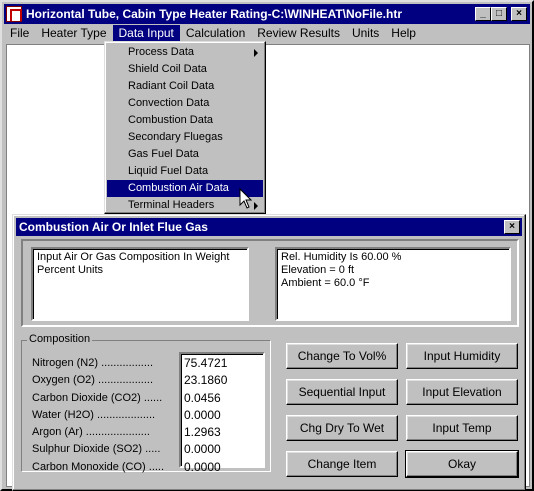 The width and height of the screenshot is (534, 491). What do you see at coordinates (462, 428) in the screenshot?
I see `input-temp-button: Input Temp` at bounding box center [462, 428].